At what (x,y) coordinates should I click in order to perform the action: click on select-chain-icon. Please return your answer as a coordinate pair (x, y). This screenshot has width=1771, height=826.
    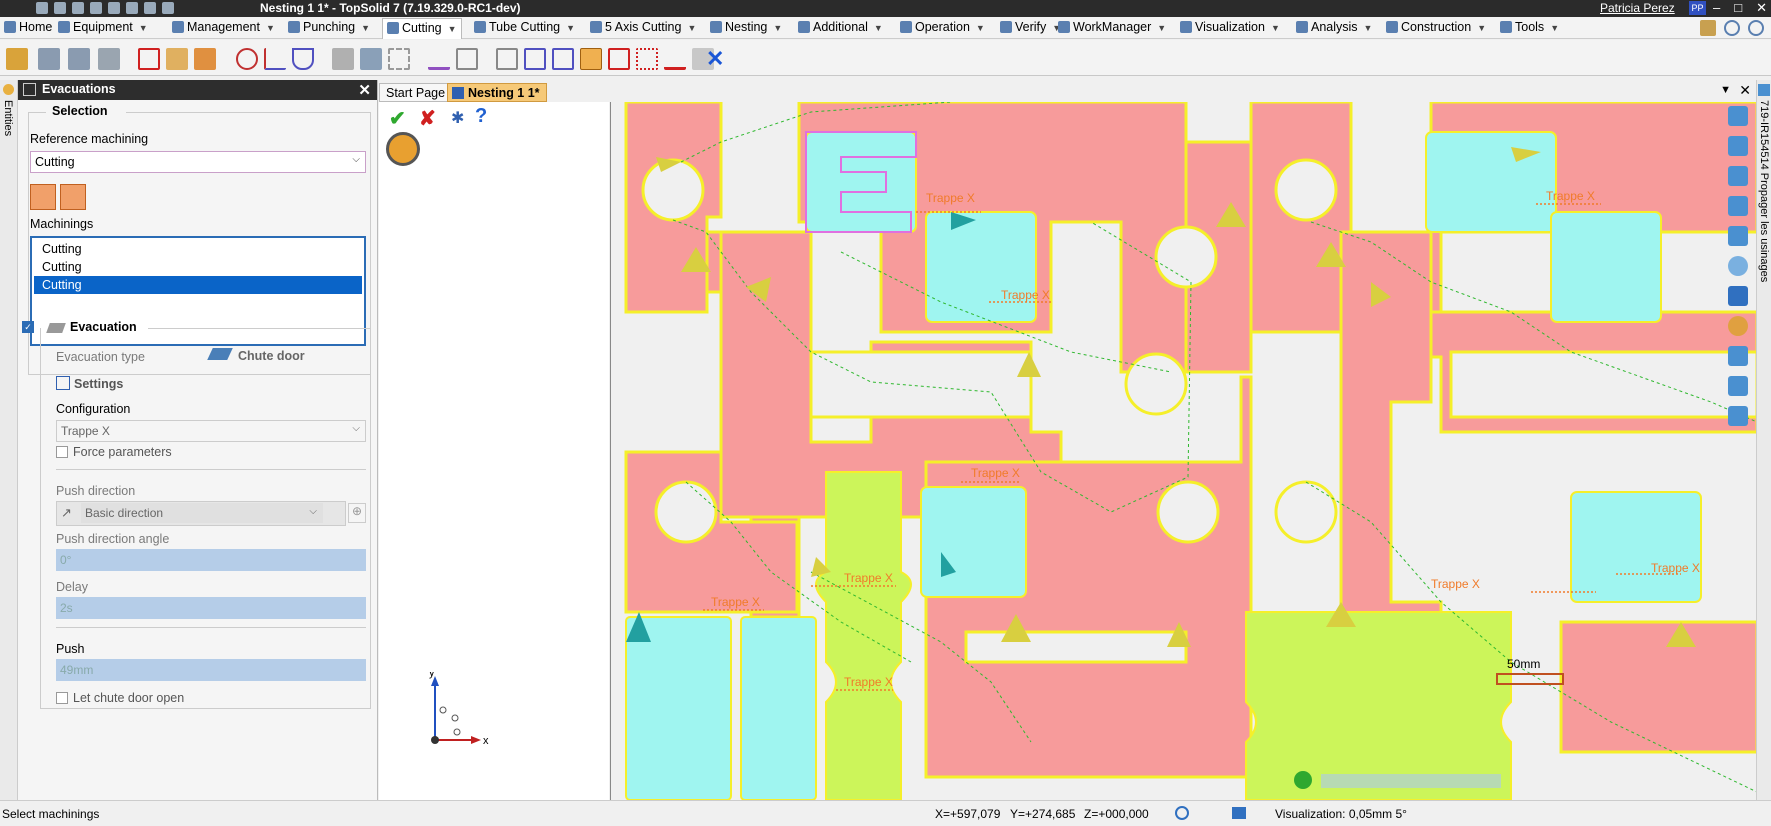
    Looking at the image, I should click on (73, 197).